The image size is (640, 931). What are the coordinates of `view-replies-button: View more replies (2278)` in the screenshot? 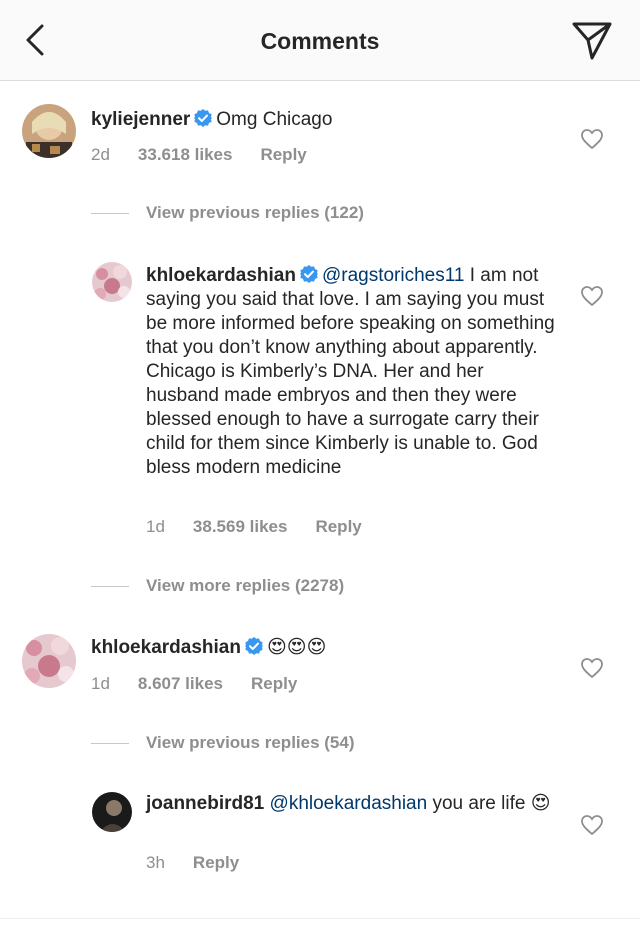 It's located at (245, 586).